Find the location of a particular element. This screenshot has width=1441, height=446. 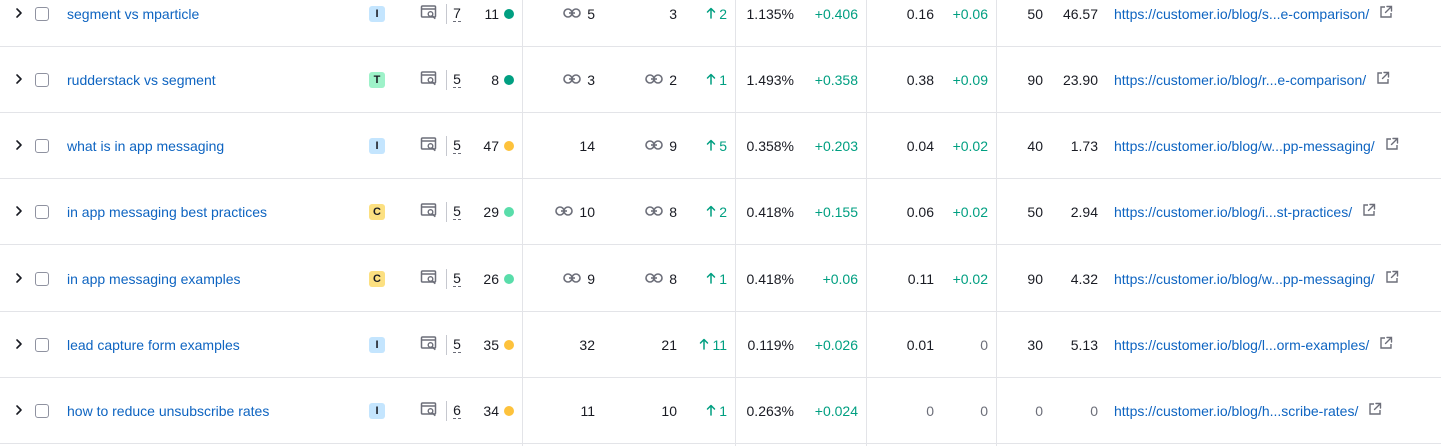

keyword-link: in app messaging best practices is located at coordinates (167, 211).